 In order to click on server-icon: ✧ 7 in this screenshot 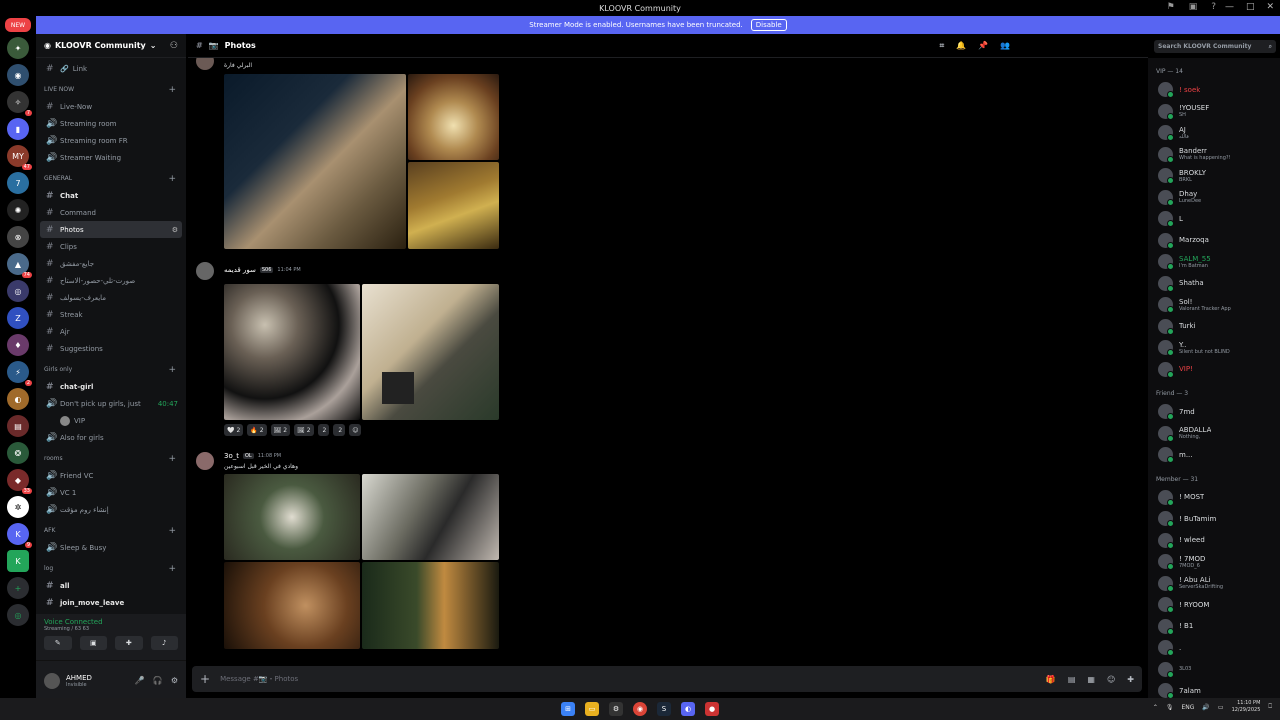, I will do `click(19, 103)`.